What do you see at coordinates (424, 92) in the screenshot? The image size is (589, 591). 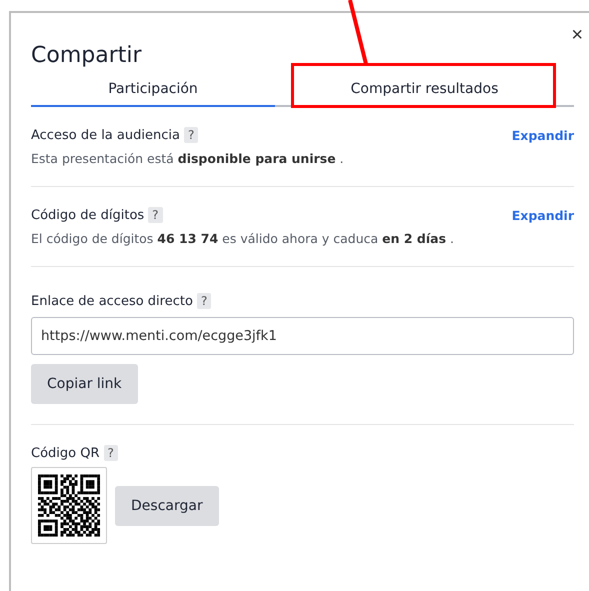 I see `tab: Compartir resultados` at bounding box center [424, 92].